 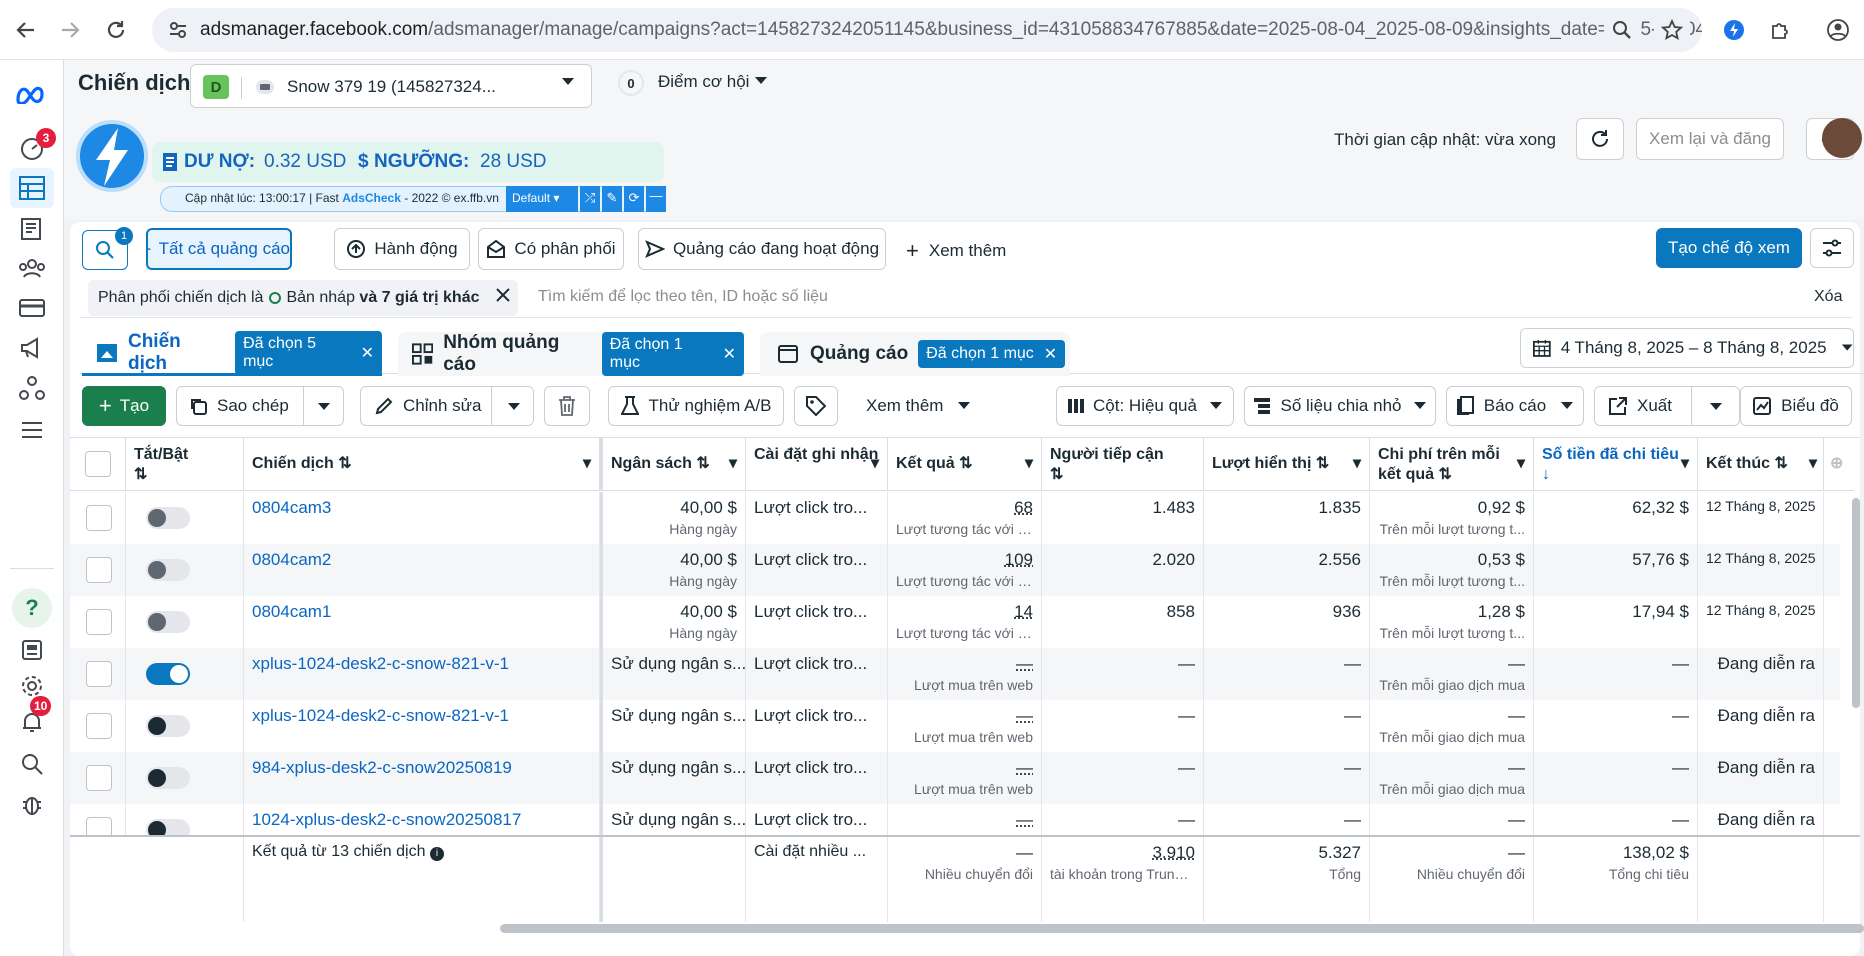 I want to click on duplicate-button: Sao chép, so click(x=260, y=406).